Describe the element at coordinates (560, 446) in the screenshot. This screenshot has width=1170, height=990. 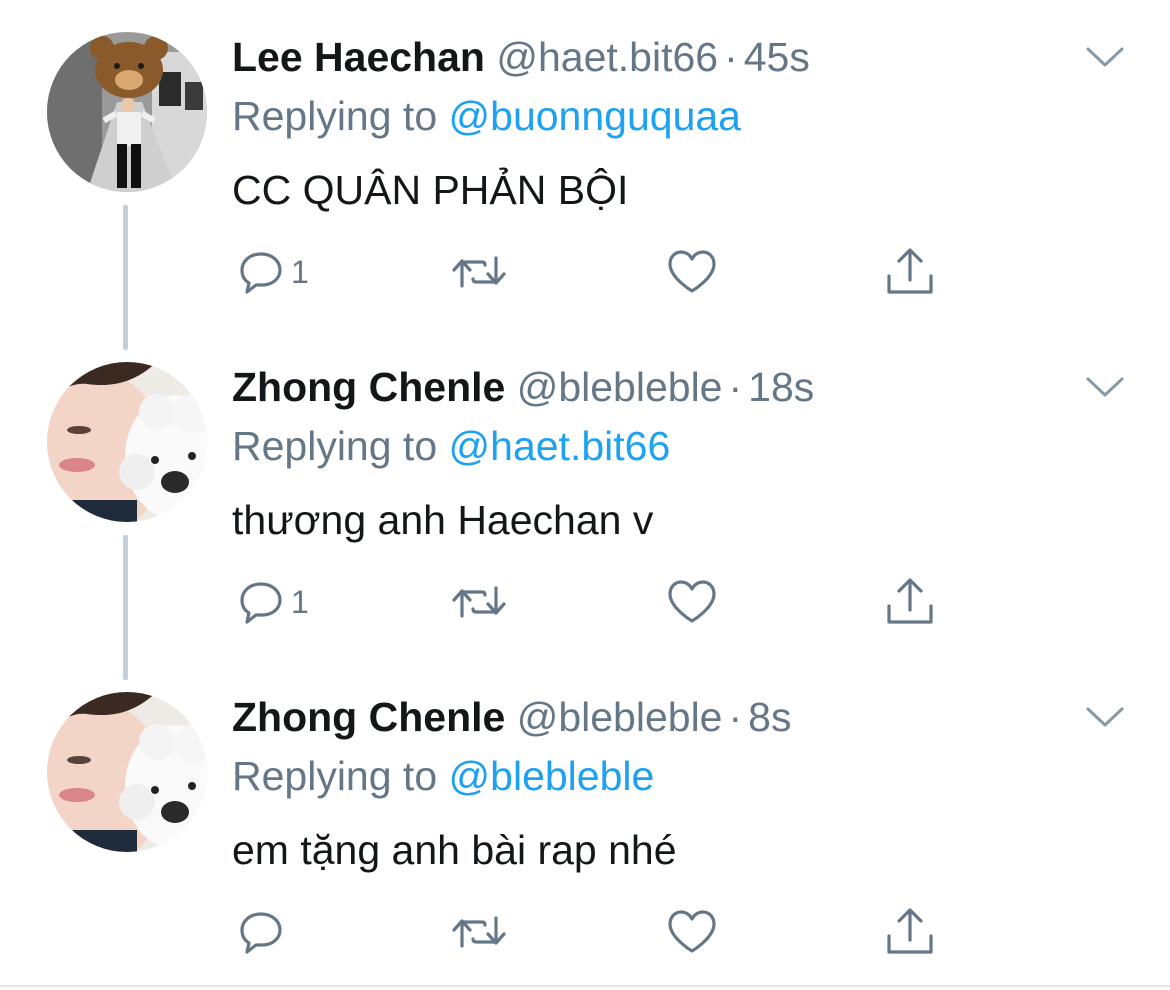
I see `reply-mention-link: @haet.bit66` at that location.